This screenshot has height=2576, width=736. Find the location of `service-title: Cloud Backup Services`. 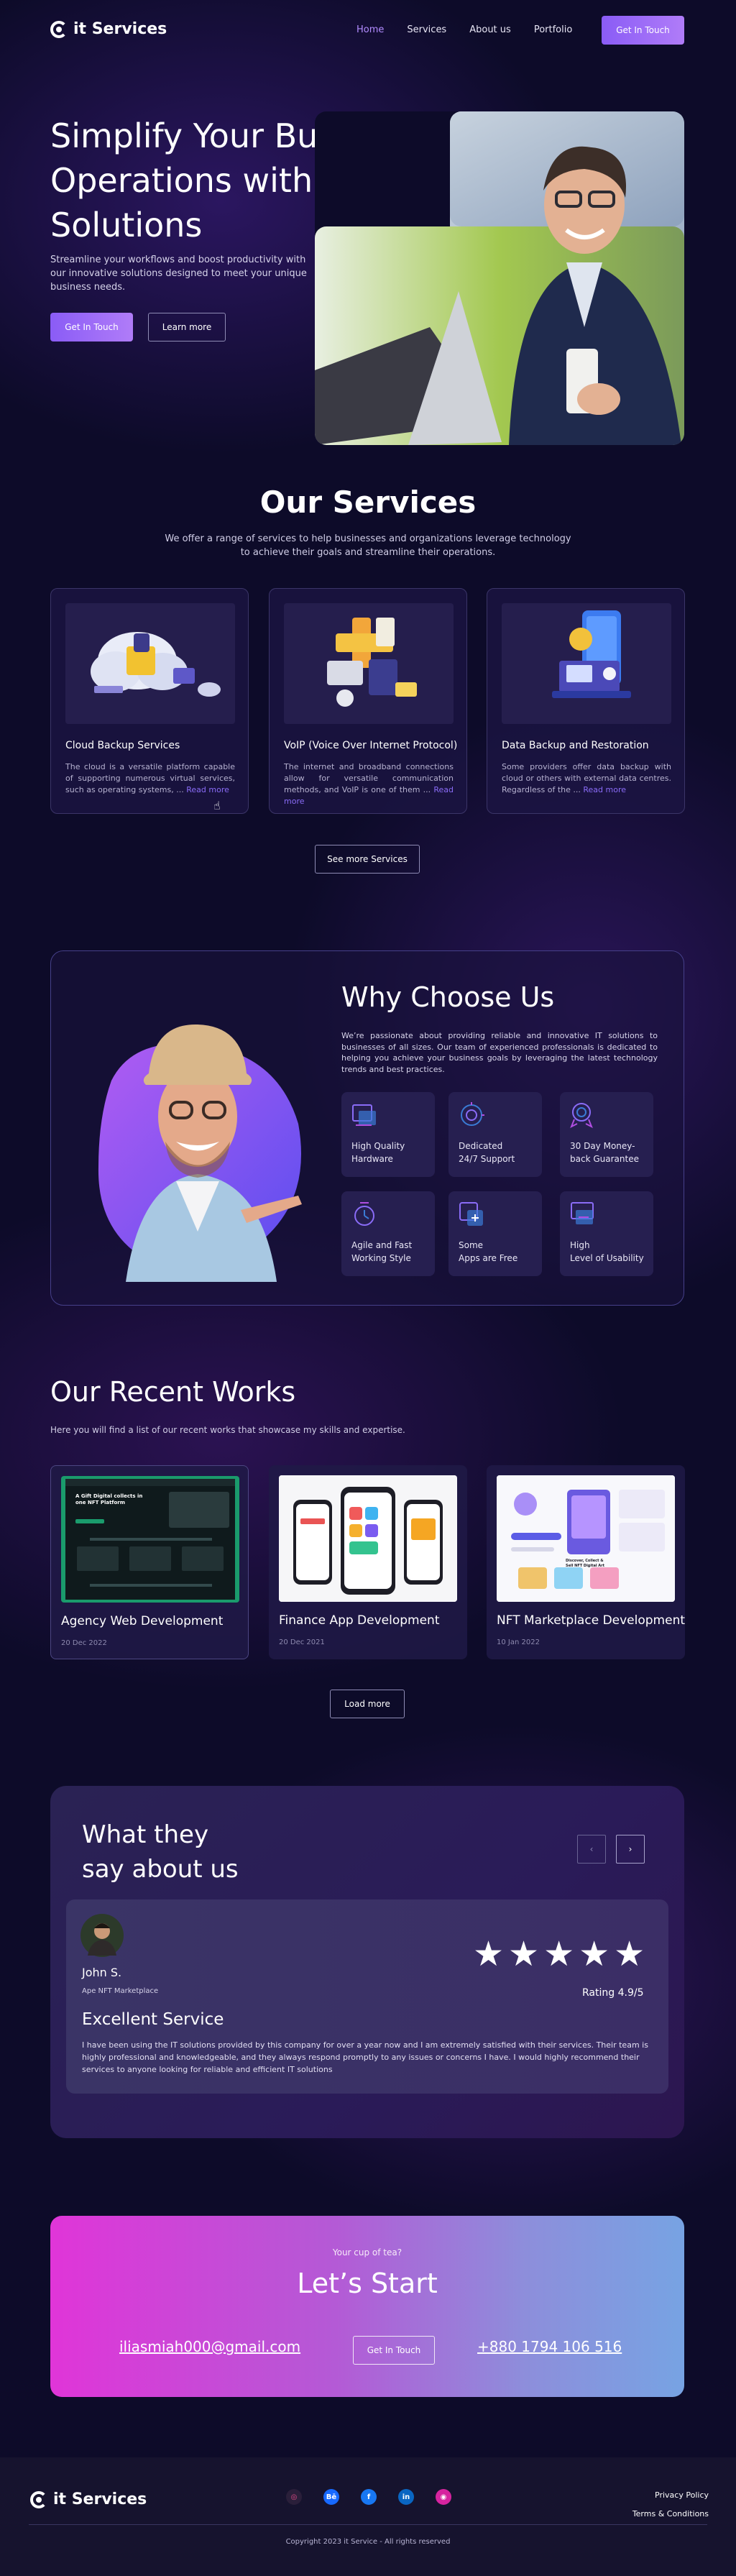

service-title: Cloud Backup Services is located at coordinates (122, 745).